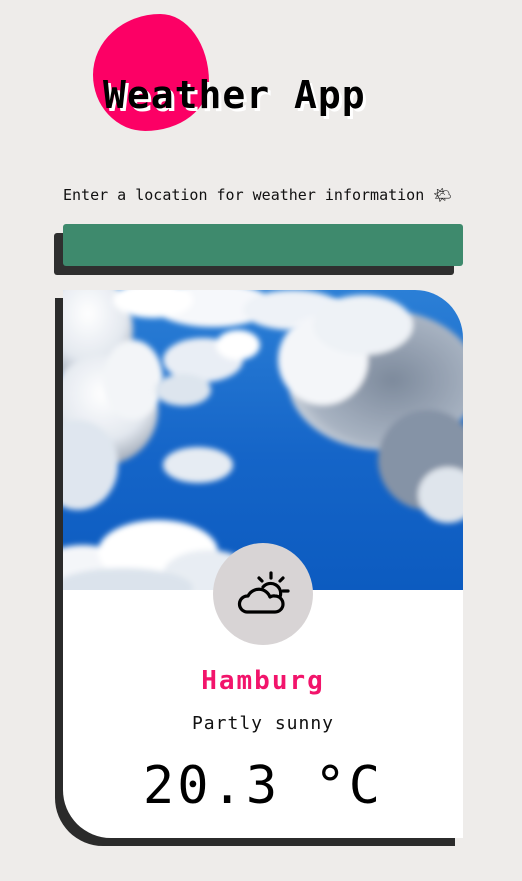  What do you see at coordinates (263, 681) in the screenshot?
I see `city-name: Hamburg` at bounding box center [263, 681].